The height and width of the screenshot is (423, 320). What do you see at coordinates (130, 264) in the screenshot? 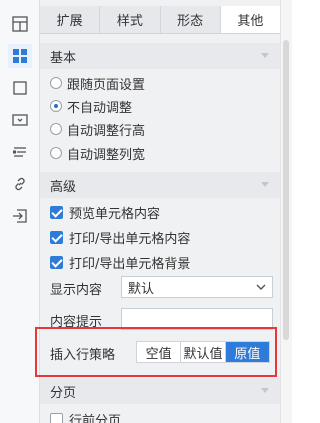
I see `checkbox-label: 打印/导出单元格背景` at bounding box center [130, 264].